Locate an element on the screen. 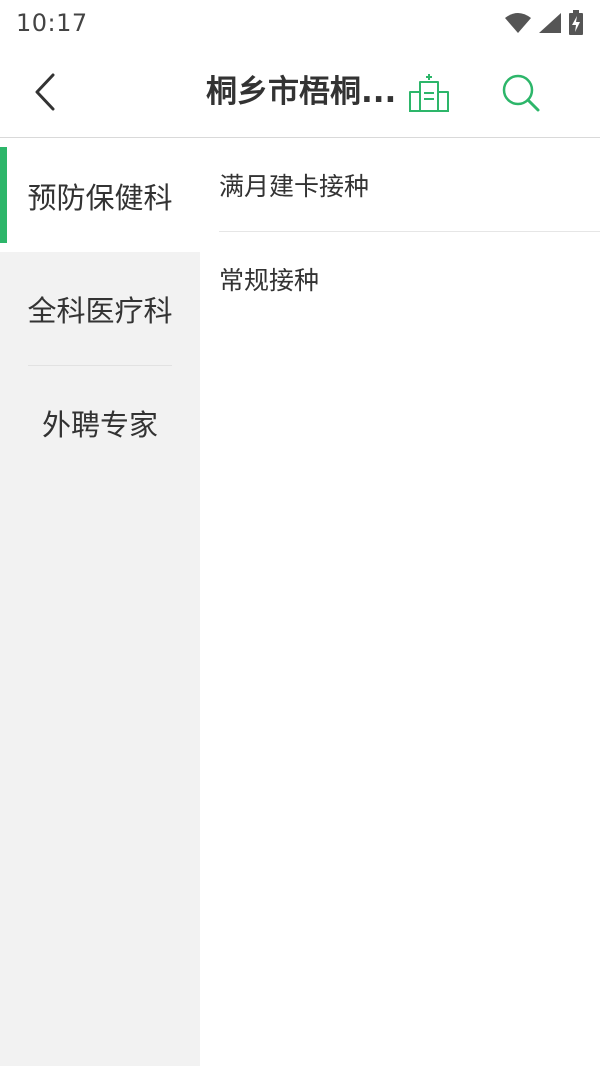 Image resolution: width=600 pixels, height=1066 pixels. wifi-icon is located at coordinates (518, 23).